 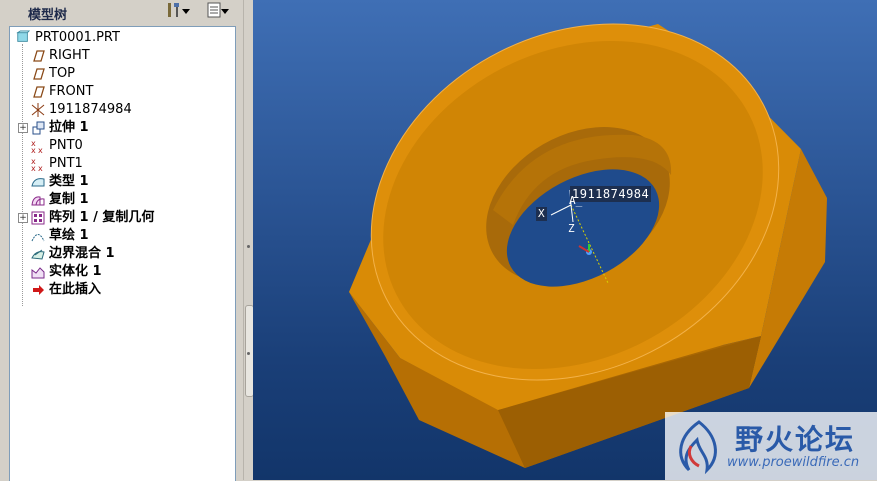 I want to click on tree-item-label: 阵列 1 / 复制几何, so click(x=102, y=217).